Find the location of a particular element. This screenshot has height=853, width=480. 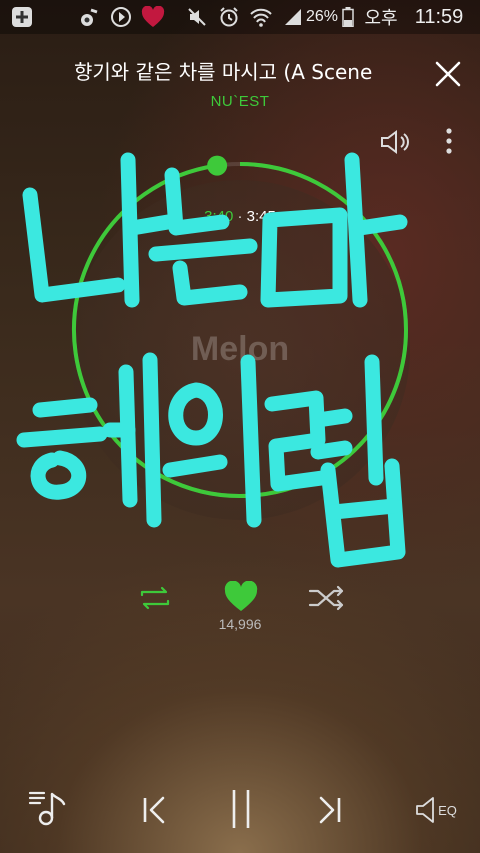

more-options-button is located at coordinates (449, 142).